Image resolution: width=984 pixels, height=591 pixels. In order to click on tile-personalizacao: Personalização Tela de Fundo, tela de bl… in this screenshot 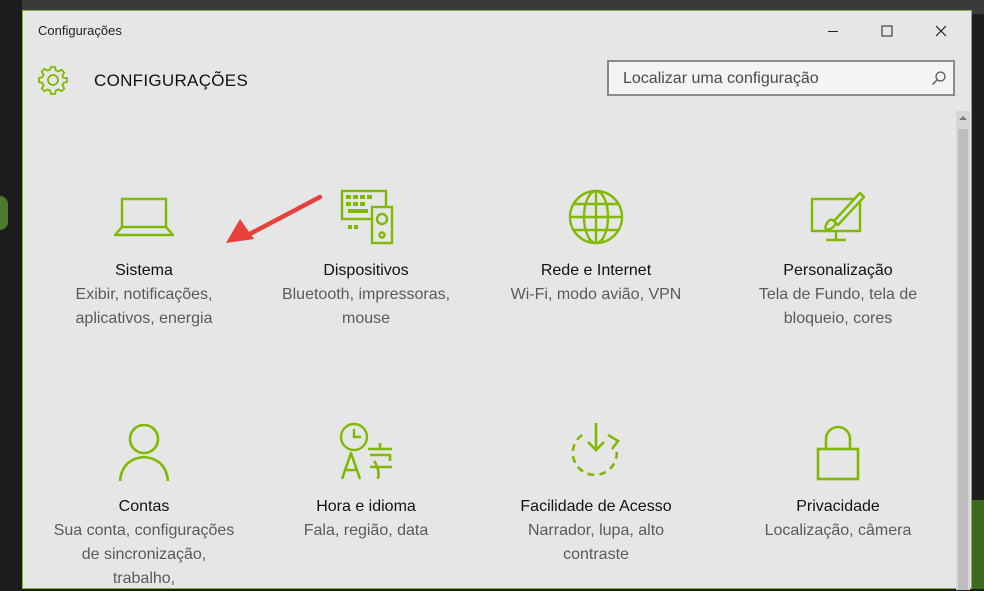, I will do `click(838, 258)`.